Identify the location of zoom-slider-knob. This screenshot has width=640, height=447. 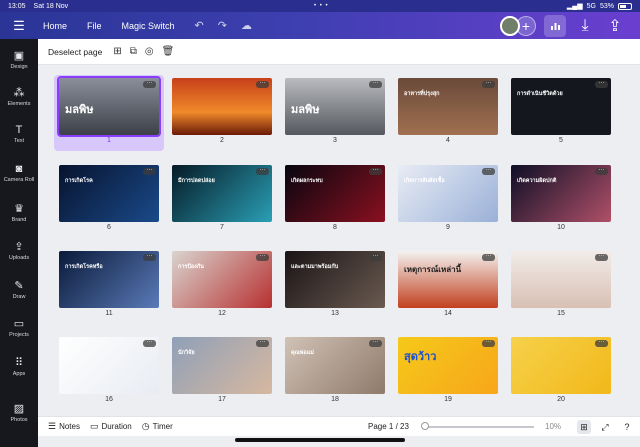
(425, 426).